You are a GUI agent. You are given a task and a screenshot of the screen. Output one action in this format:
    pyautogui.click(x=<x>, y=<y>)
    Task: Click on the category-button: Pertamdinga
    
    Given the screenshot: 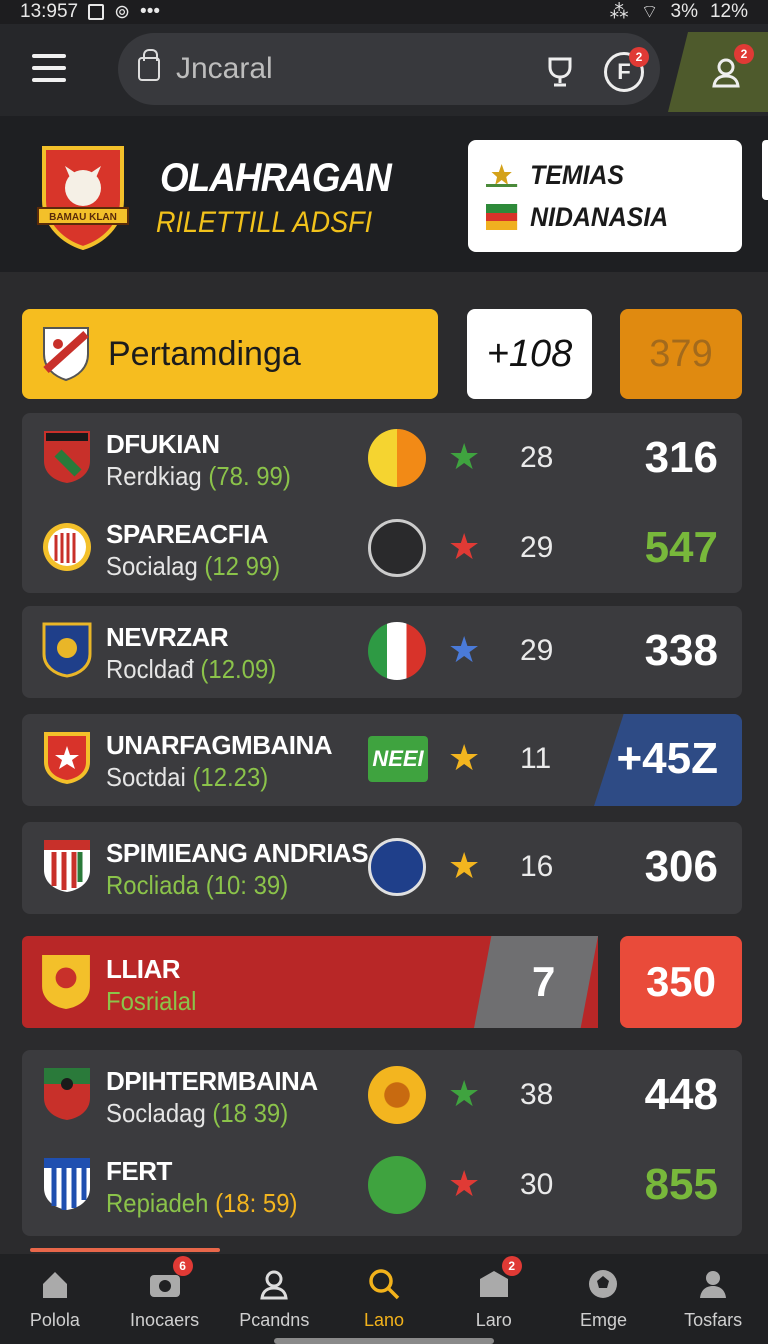 What is the action you would take?
    pyautogui.click(x=230, y=354)
    